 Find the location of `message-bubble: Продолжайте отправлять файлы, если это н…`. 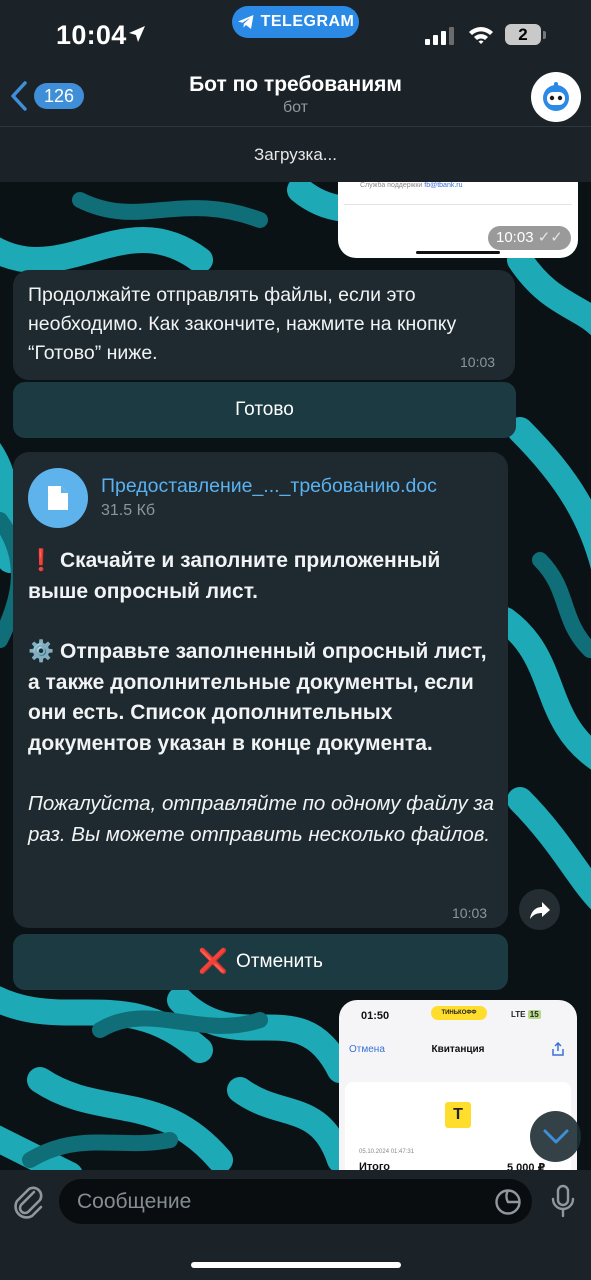

message-bubble: Продолжайте отправлять файлы, если это н… is located at coordinates (264, 325).